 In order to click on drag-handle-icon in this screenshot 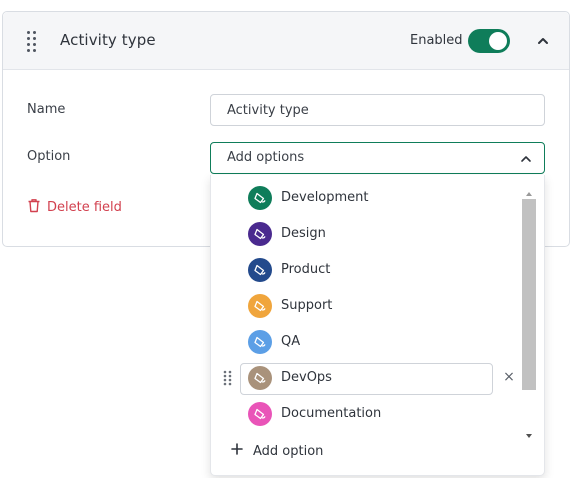, I will do `click(33, 41)`.